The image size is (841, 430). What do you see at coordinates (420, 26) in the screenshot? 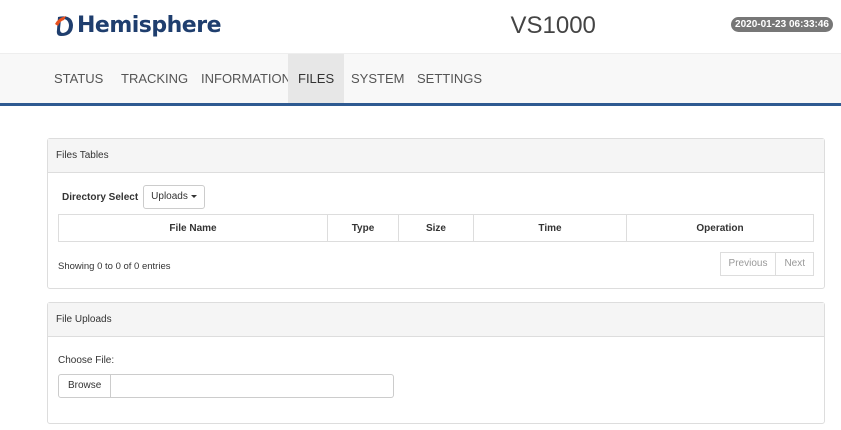
I see `app-header: Hemisphere VS1000 2020-01-23 06:33:46` at bounding box center [420, 26].